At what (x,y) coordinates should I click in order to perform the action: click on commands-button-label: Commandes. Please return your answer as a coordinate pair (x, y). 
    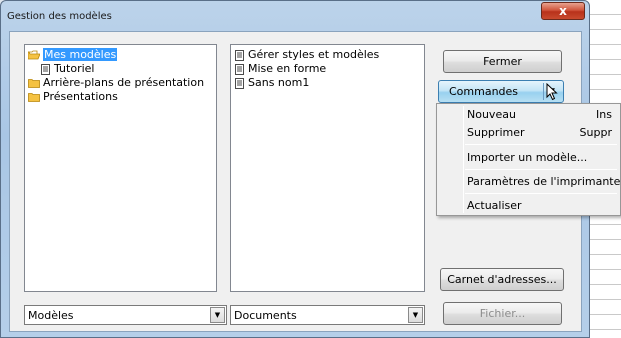
    Looking at the image, I should click on (484, 91).